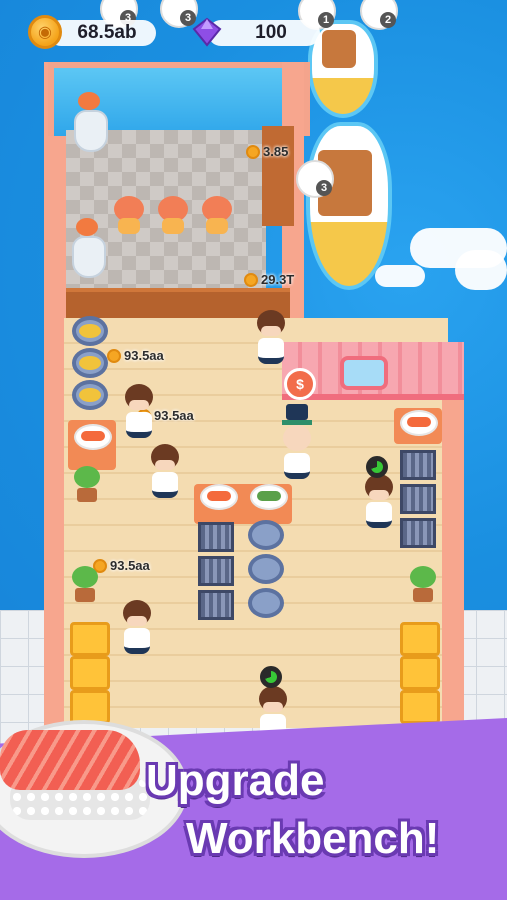  Describe the element at coordinates (45, 32) in the screenshot. I see `coin-icon: ◉` at that location.